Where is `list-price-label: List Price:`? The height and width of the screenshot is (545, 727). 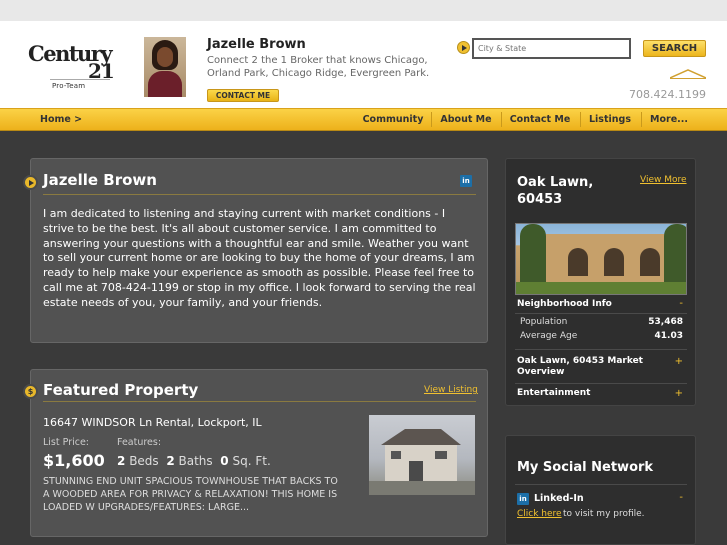
list-price-label: List Price: is located at coordinates (66, 442).